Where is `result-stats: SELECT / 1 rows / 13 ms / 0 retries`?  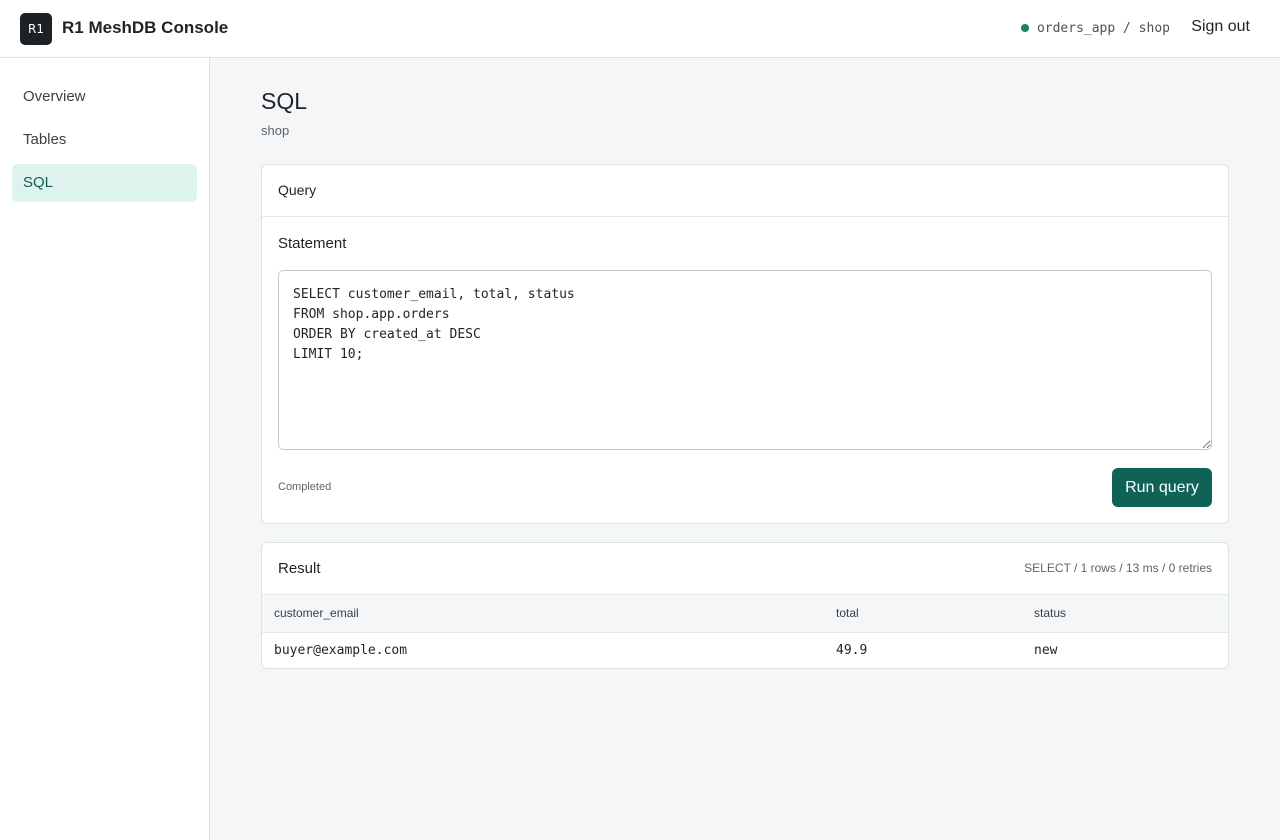
result-stats: SELECT / 1 rows / 13 ms / 0 retries is located at coordinates (1118, 568).